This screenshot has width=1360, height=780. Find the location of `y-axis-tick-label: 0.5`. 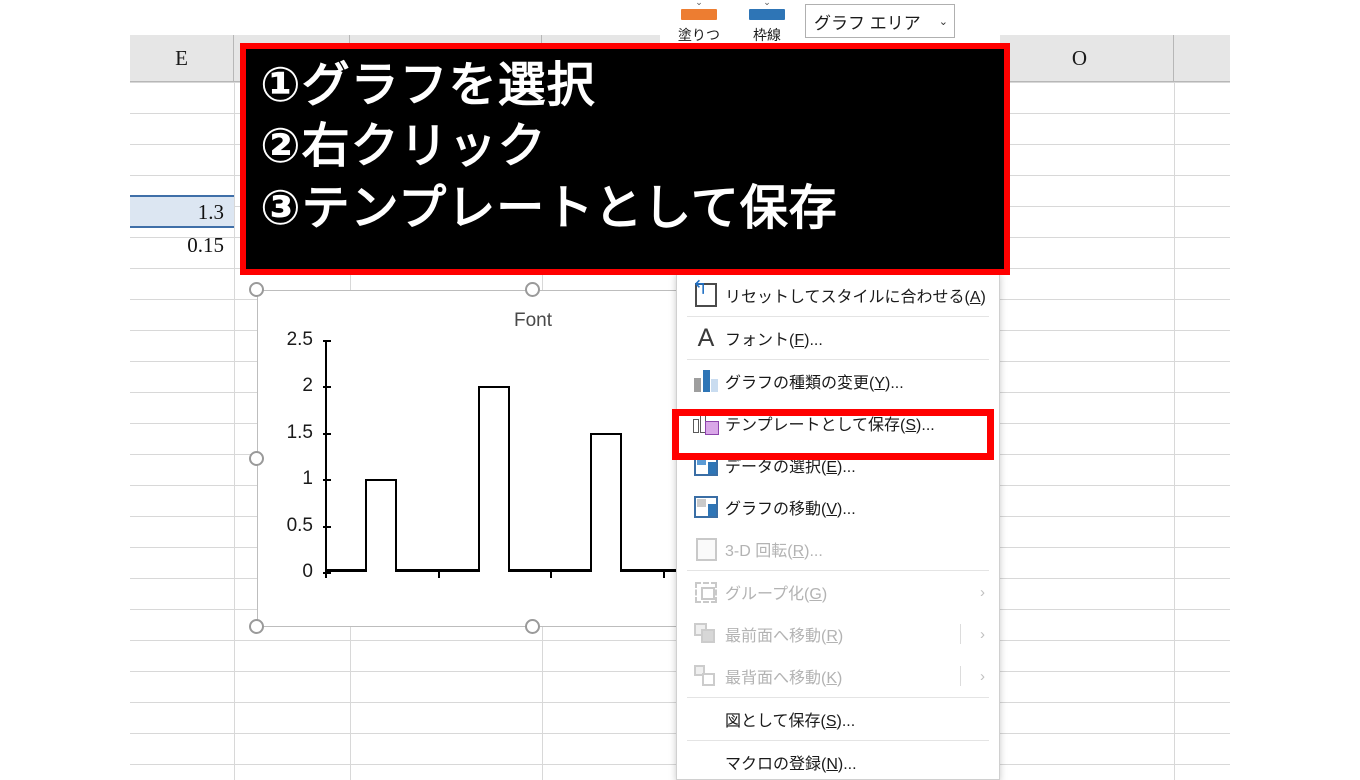

y-axis-tick-label: 0.5 is located at coordinates (299, 525).